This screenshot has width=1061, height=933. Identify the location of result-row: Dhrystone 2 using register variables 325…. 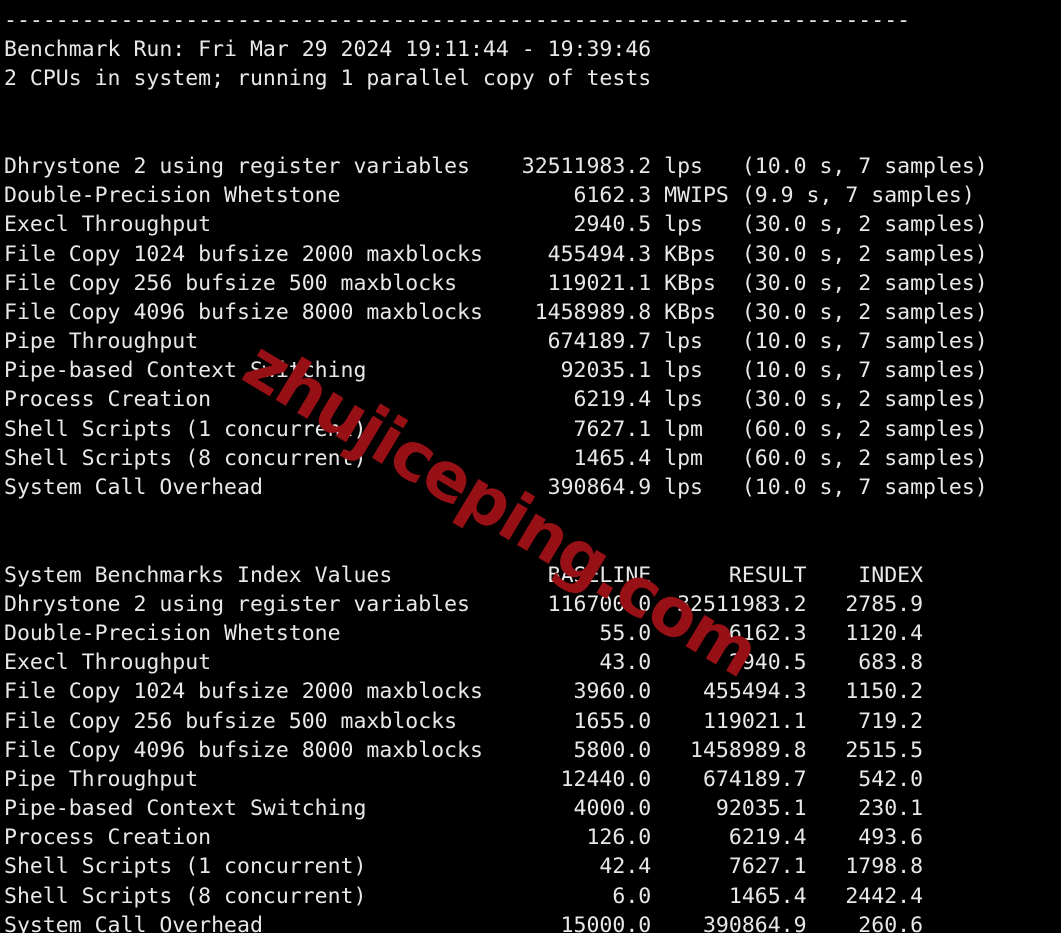
(496, 166).